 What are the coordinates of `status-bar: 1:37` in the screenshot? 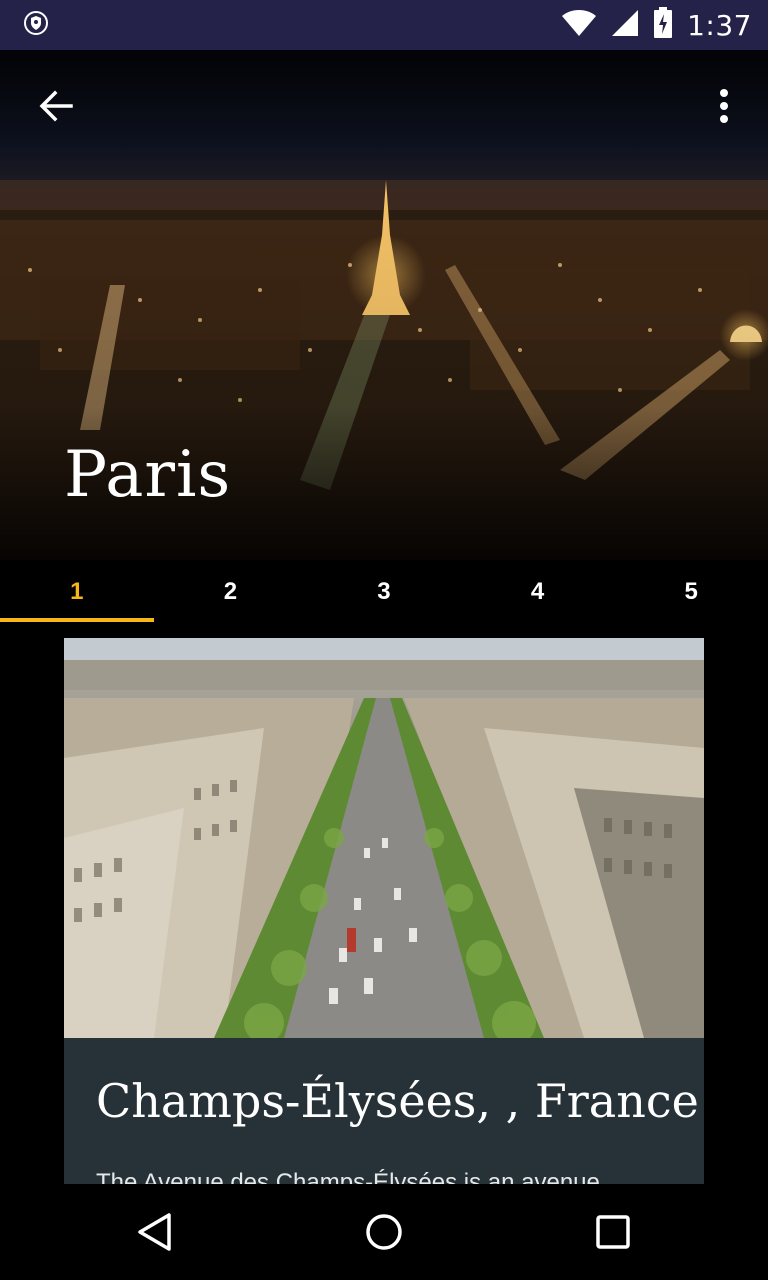 It's located at (384, 25).